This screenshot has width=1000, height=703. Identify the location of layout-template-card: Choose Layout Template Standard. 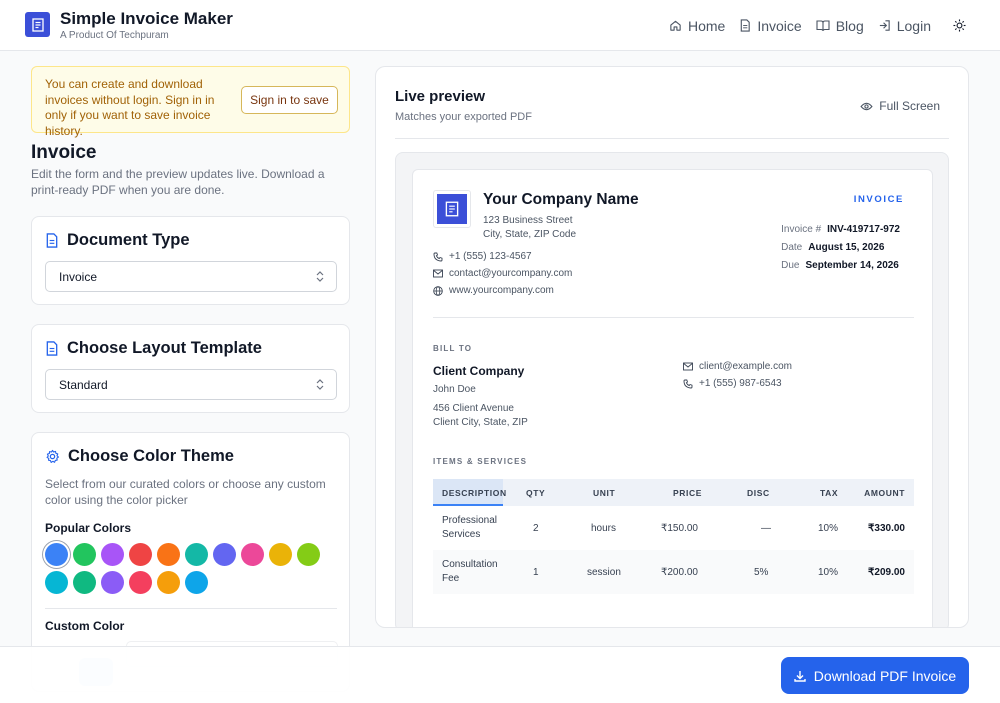
(190, 368).